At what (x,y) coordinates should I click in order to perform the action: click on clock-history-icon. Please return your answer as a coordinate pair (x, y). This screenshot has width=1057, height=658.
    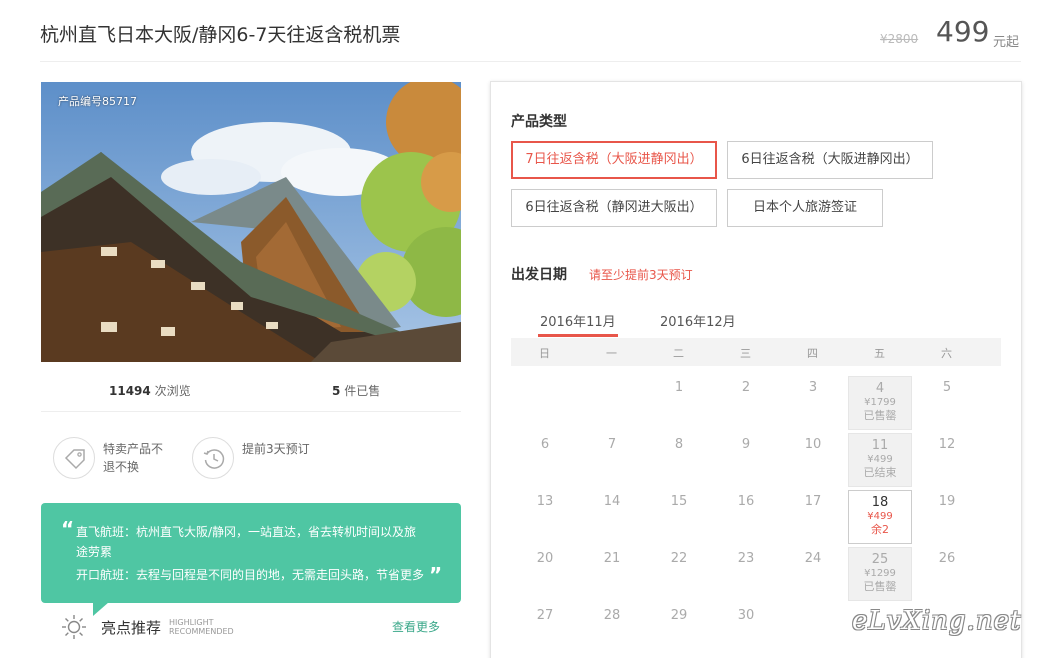
    Looking at the image, I should click on (213, 458).